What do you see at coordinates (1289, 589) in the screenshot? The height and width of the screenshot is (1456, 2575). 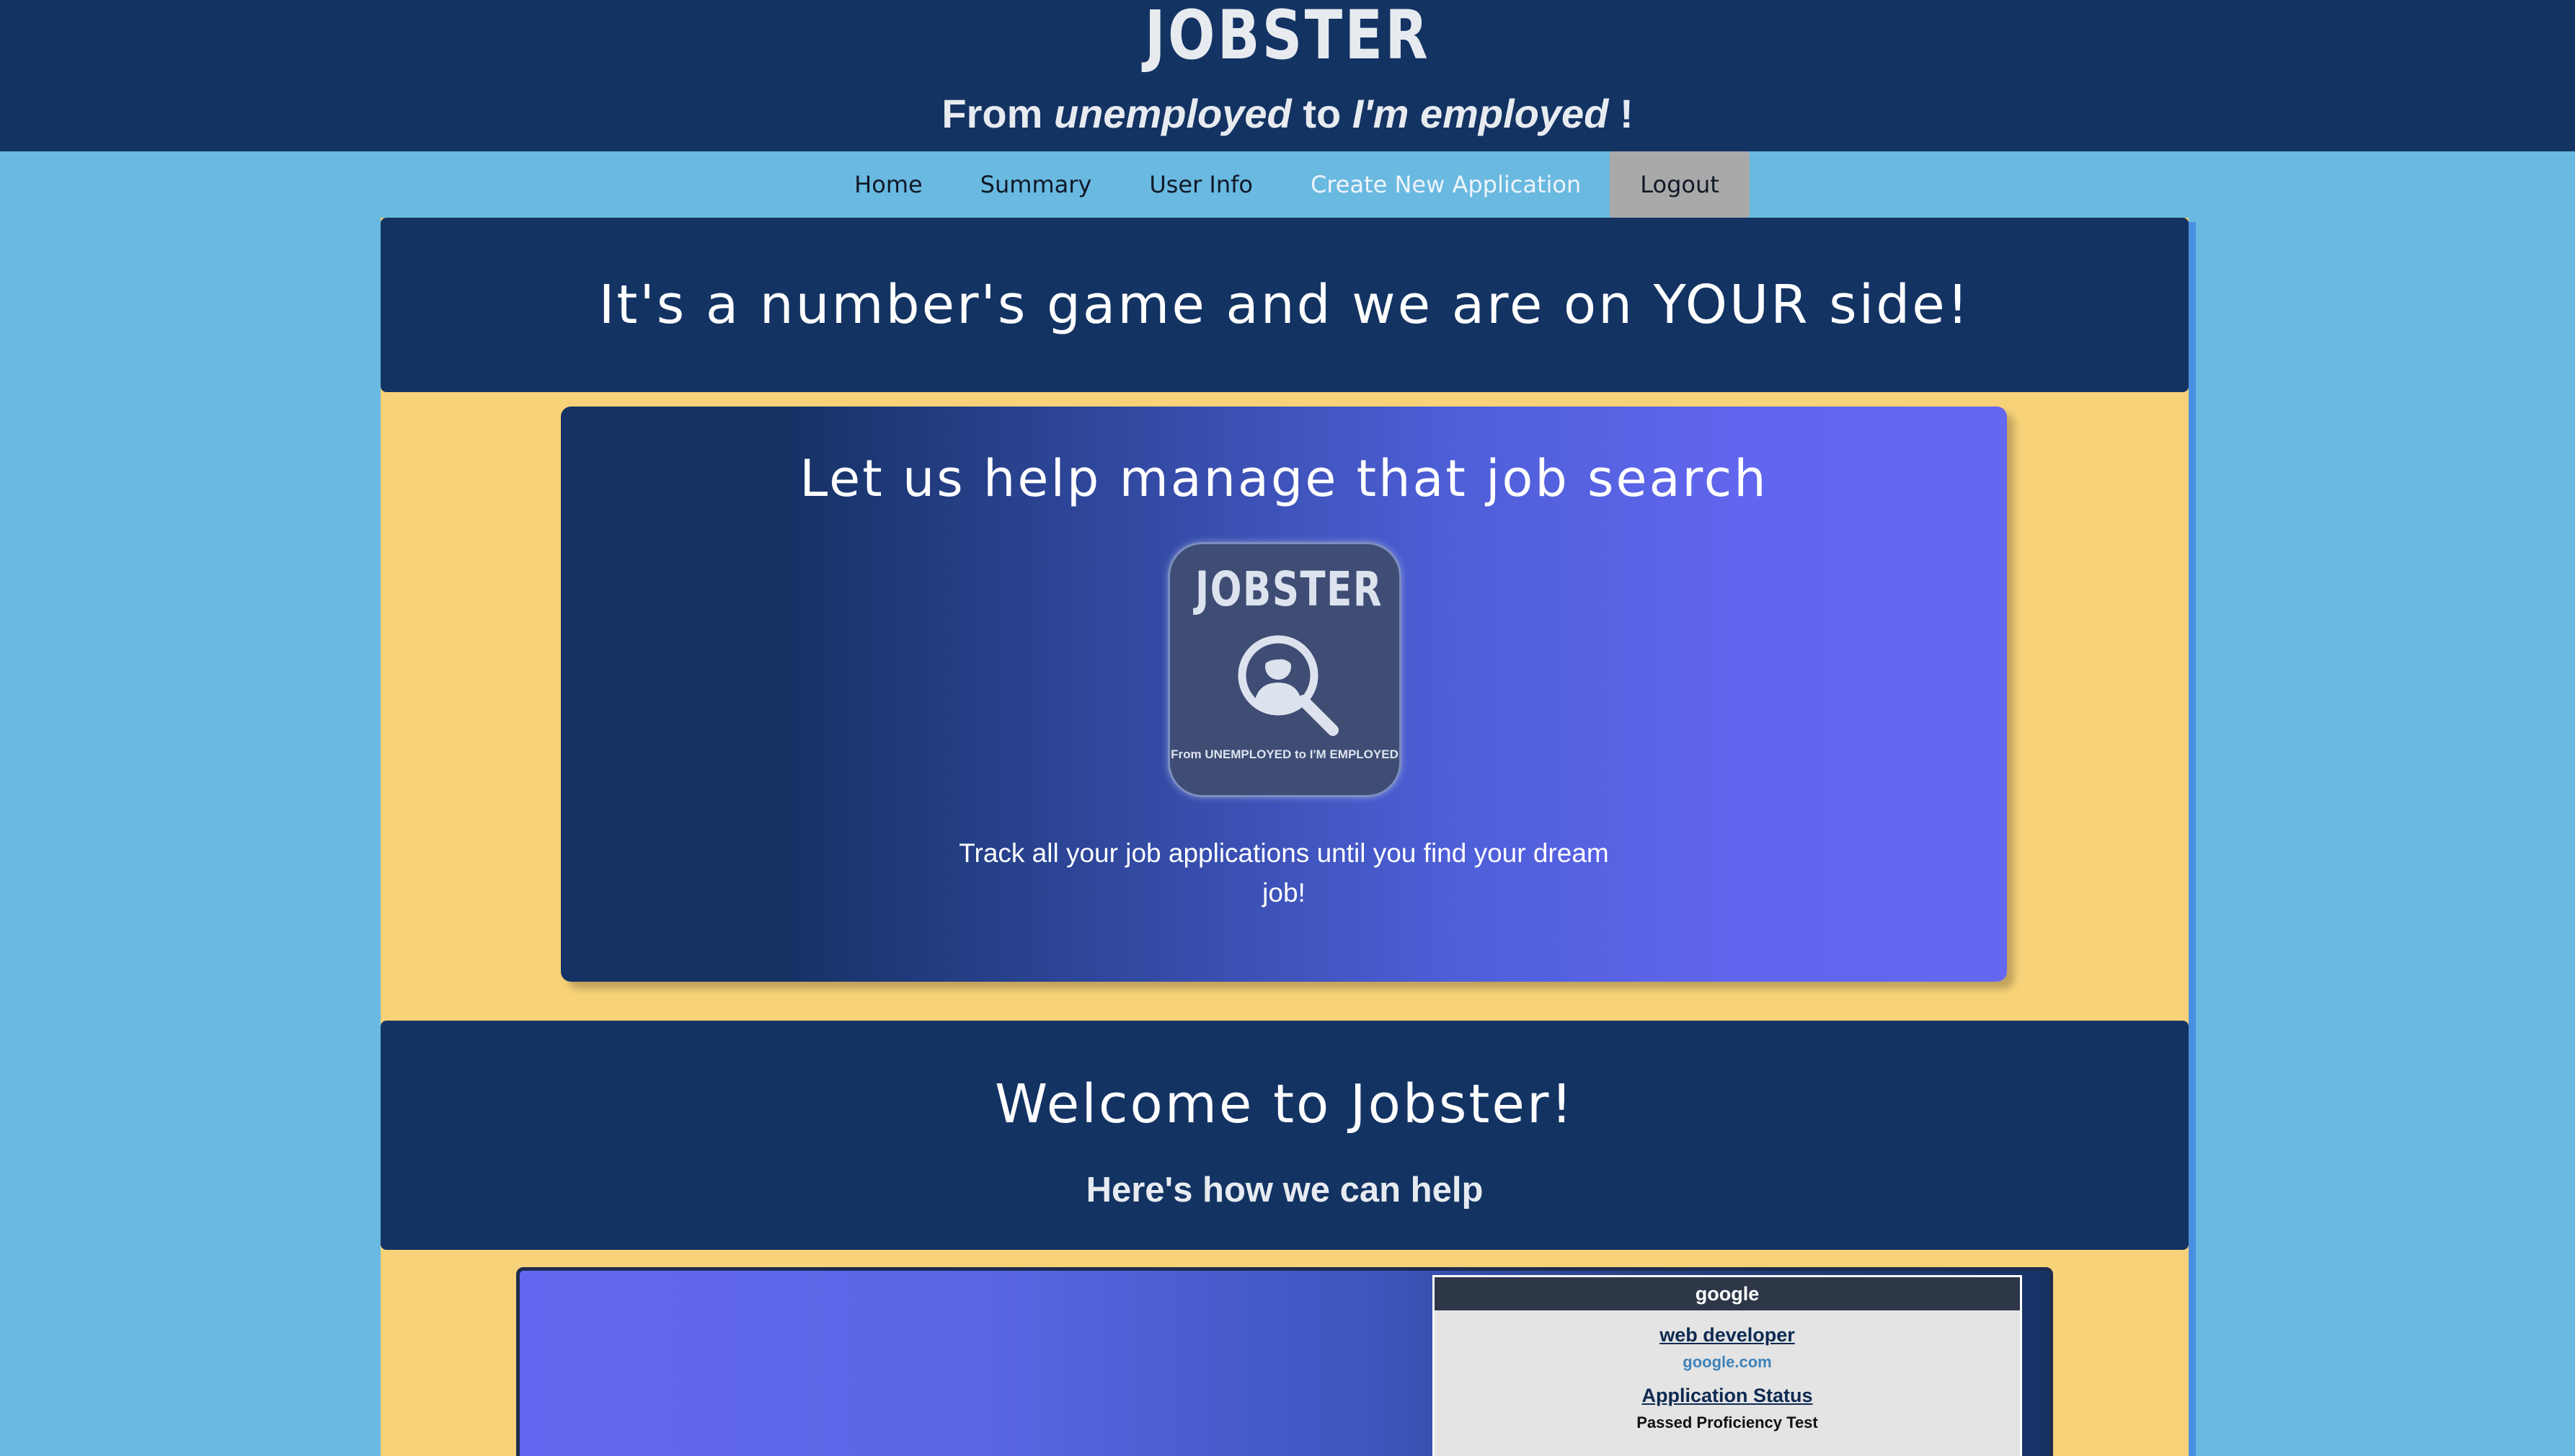 I see `logo-wordmark: JOBSTER` at bounding box center [1289, 589].